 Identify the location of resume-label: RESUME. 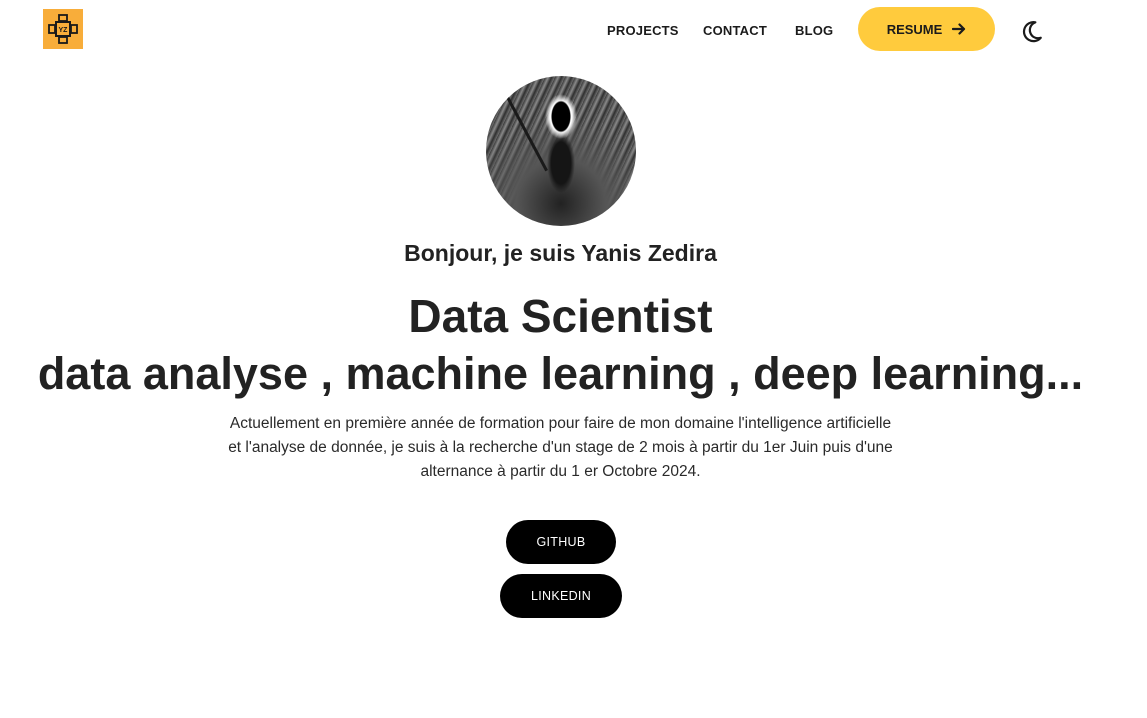
(914, 29).